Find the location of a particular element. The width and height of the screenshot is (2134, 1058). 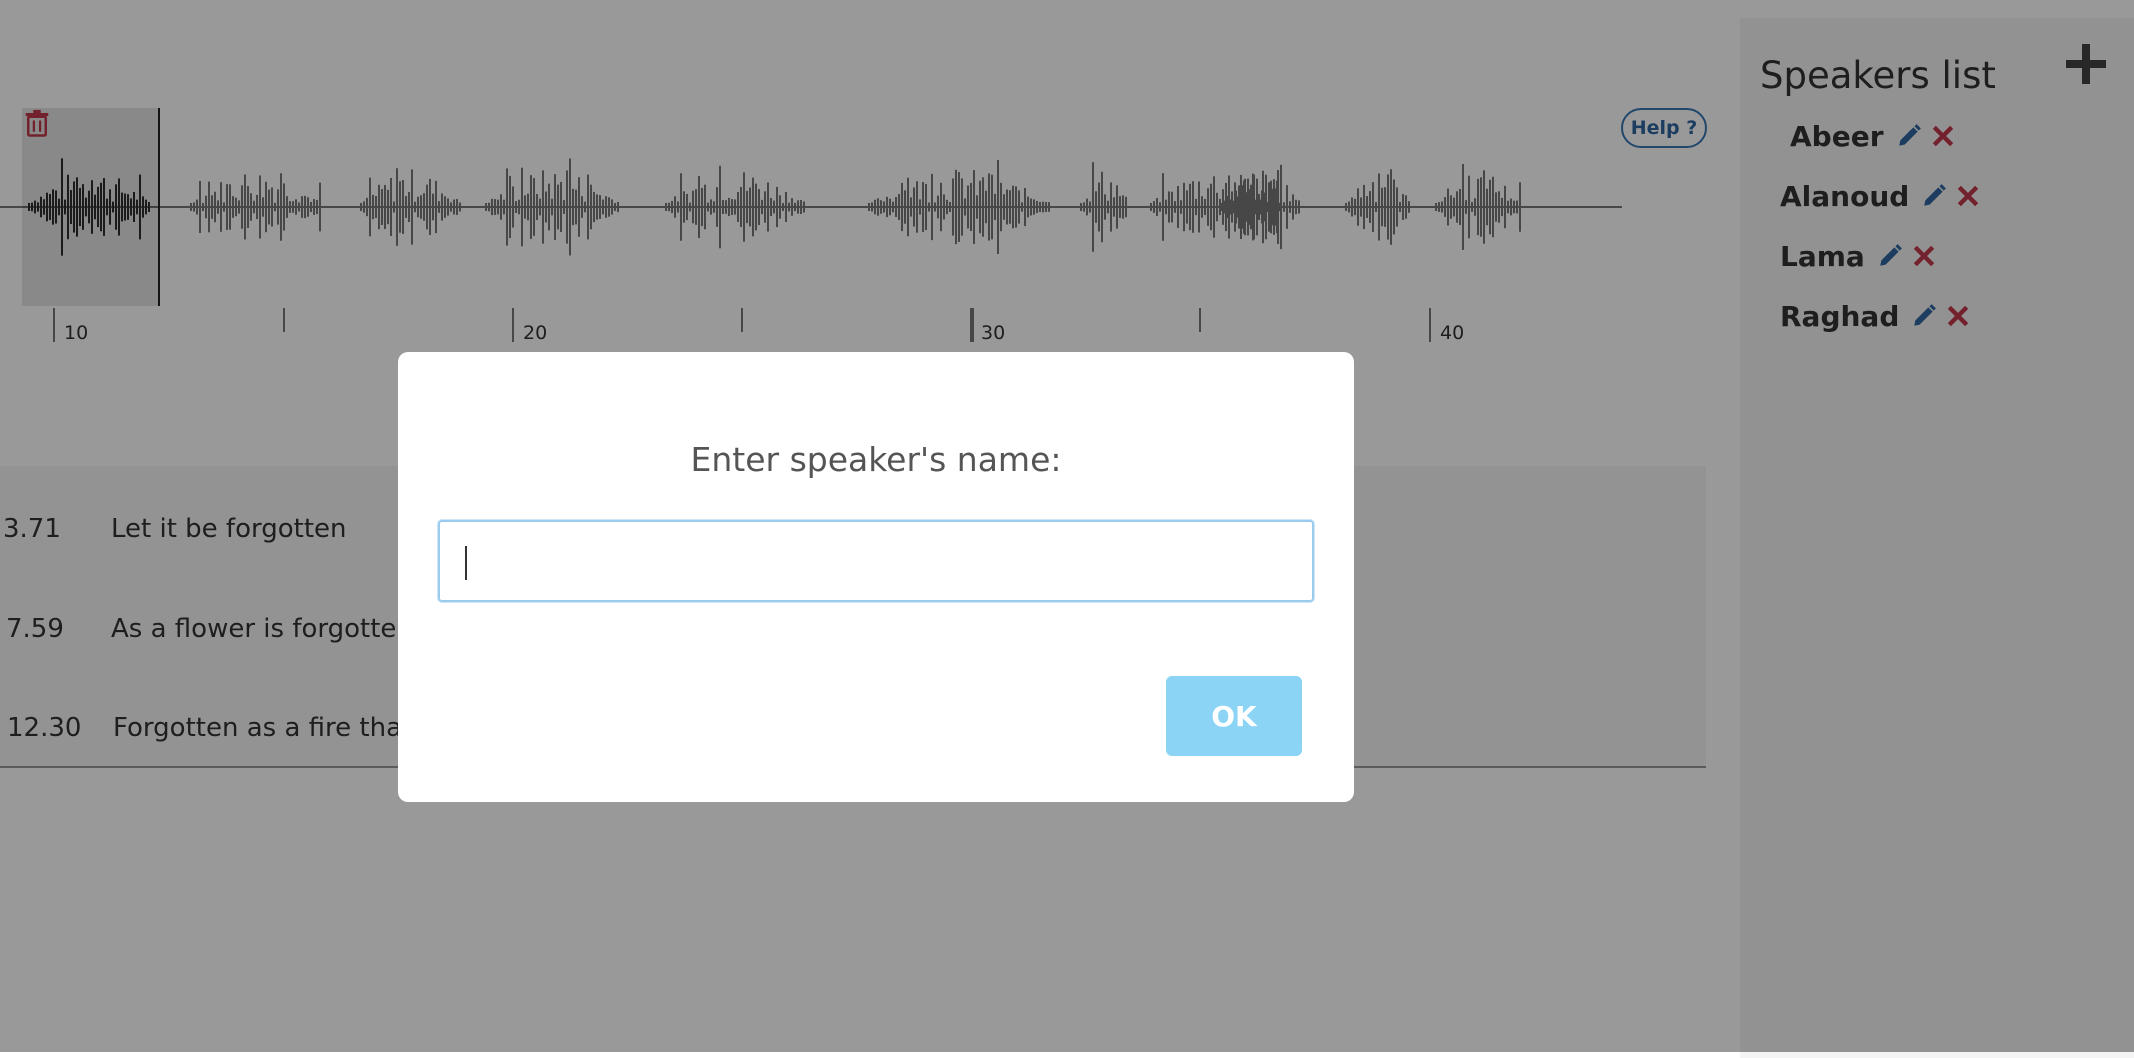

dialog-title: Enter speaker's name: is located at coordinates (876, 459).